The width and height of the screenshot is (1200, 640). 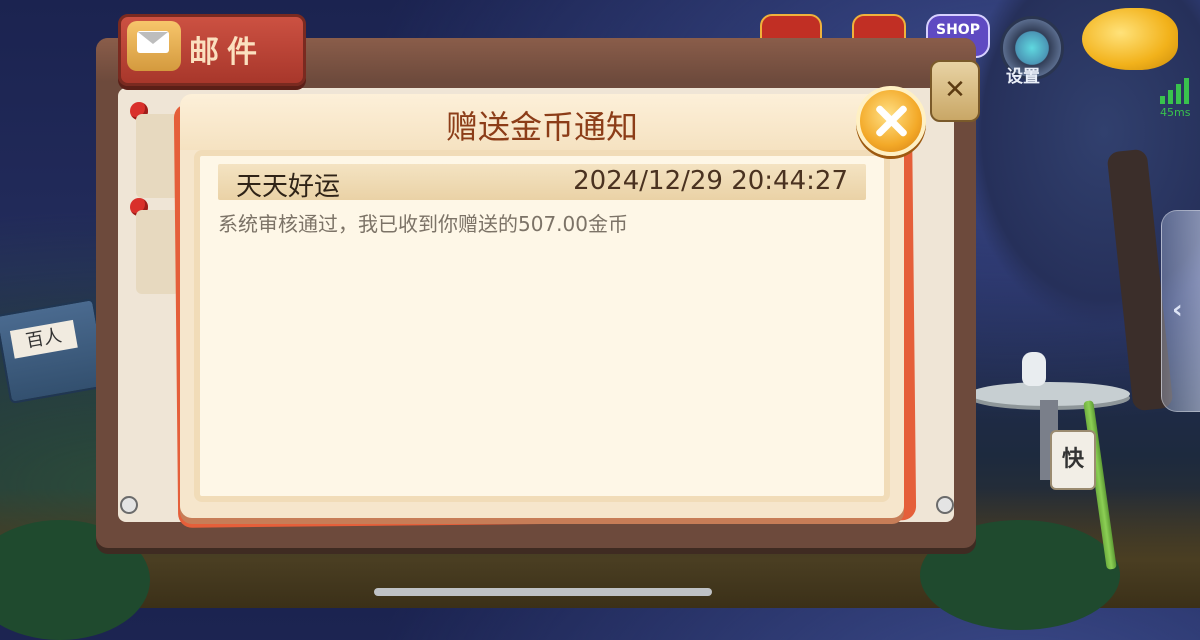 I want to click on mail-timestamp: 2024/12/29 20:44:27, so click(x=710, y=181).